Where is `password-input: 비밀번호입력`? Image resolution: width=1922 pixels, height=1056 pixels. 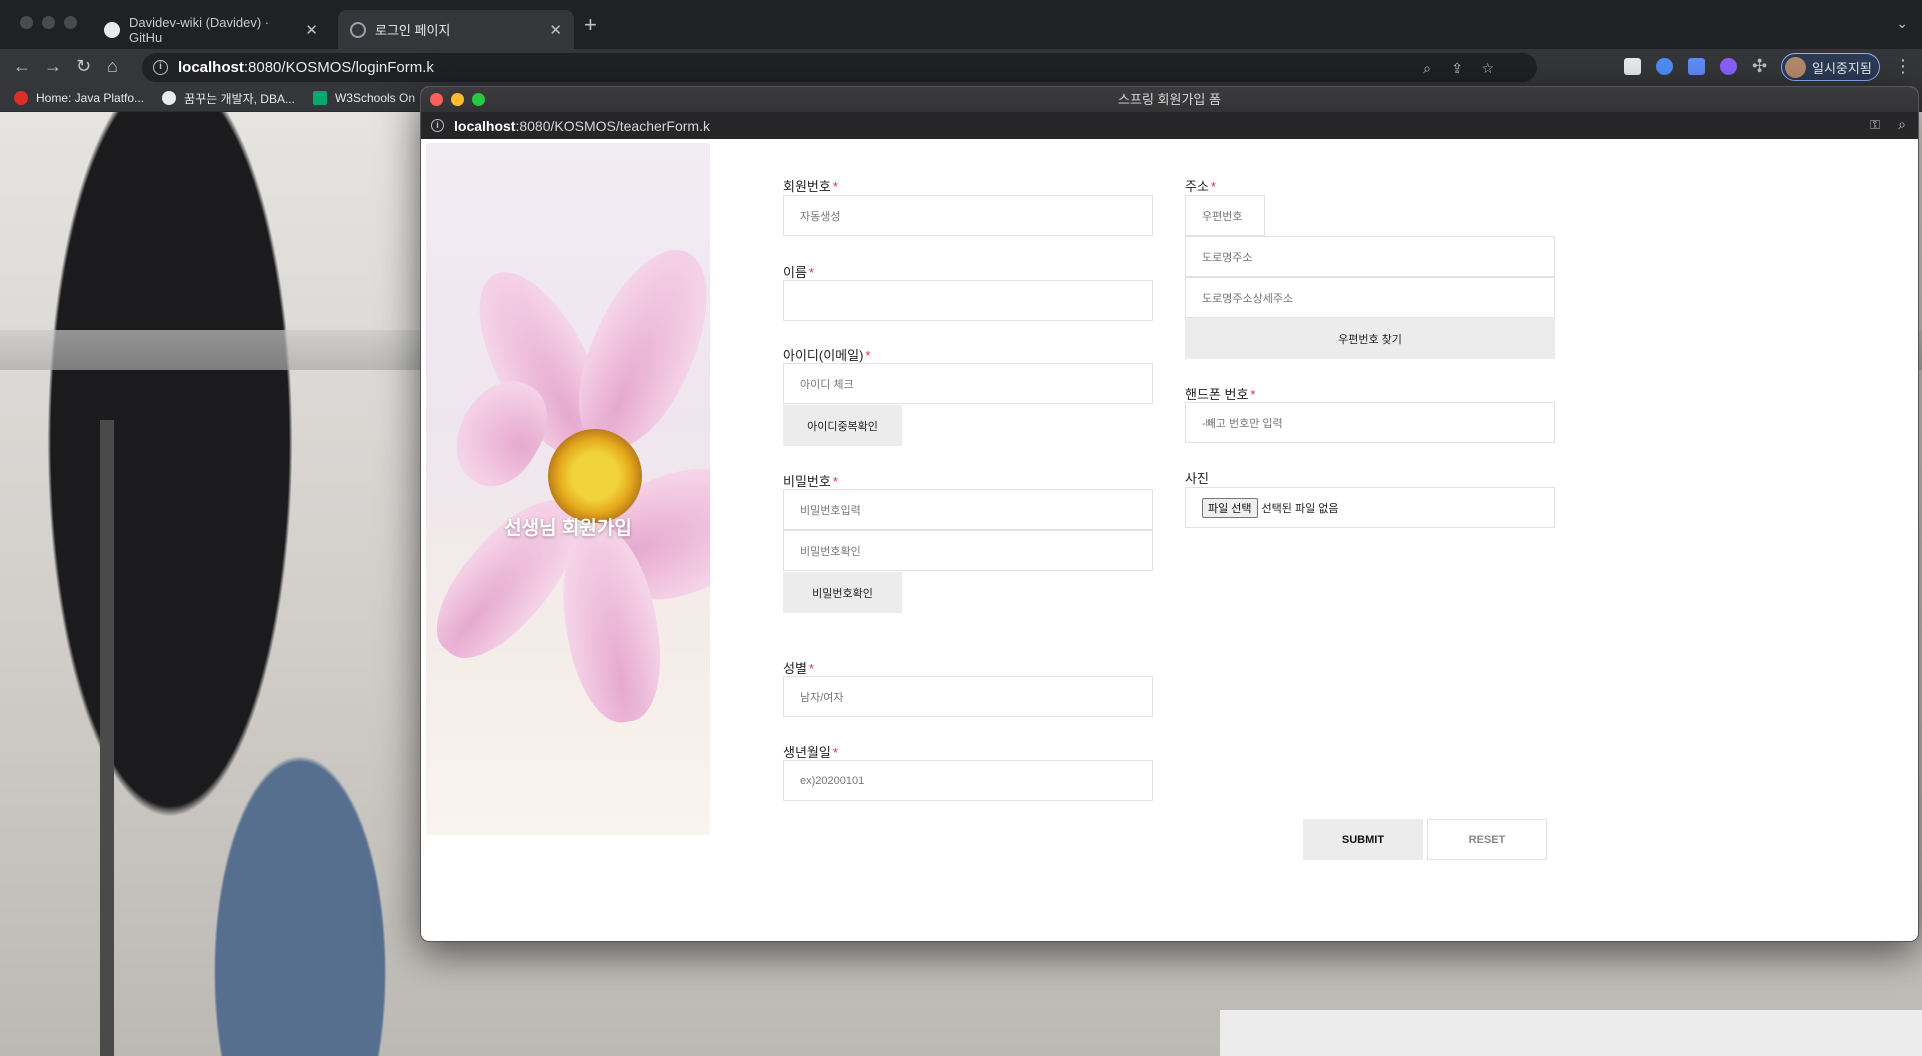
password-input: 비밀번호입력 is located at coordinates (968, 509).